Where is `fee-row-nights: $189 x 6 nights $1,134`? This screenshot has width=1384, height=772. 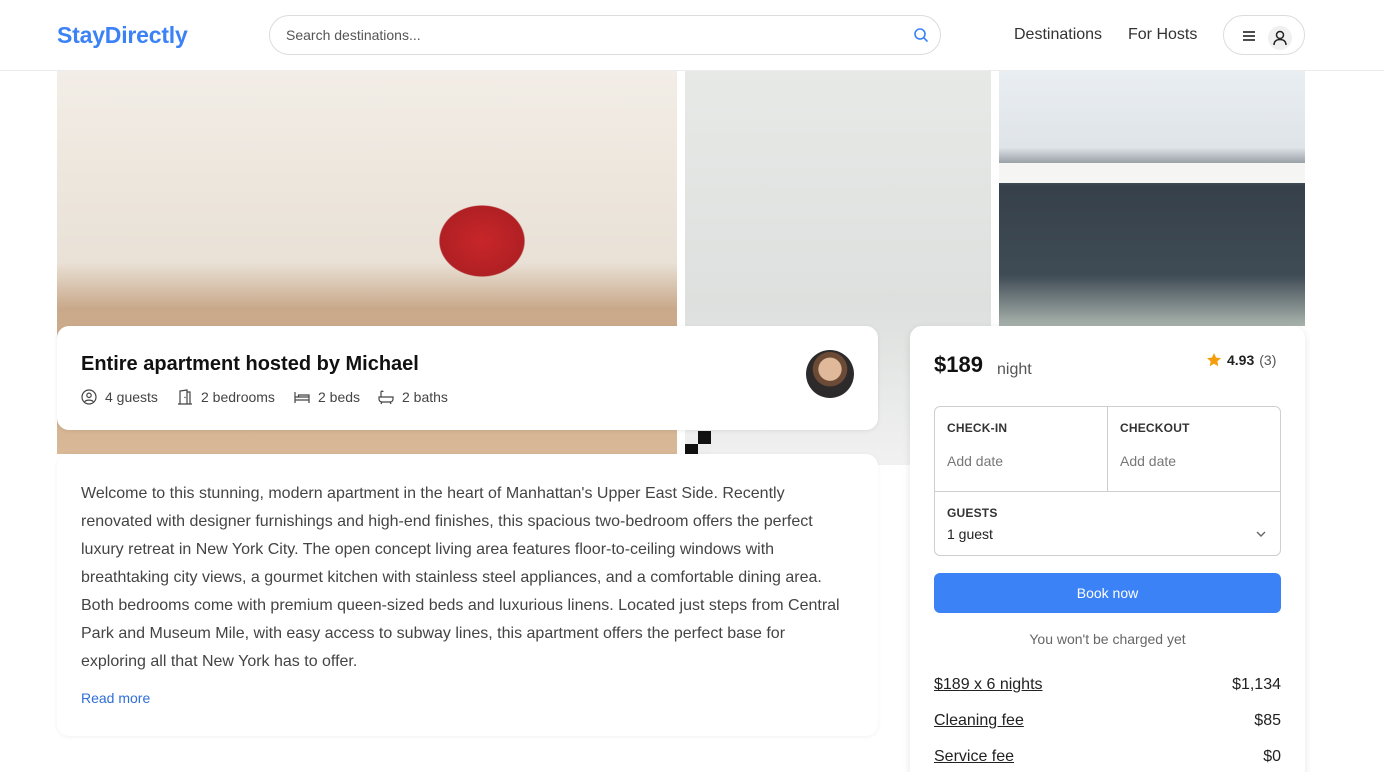
fee-row-nights: $189 x 6 nights $1,134 is located at coordinates (1107, 687).